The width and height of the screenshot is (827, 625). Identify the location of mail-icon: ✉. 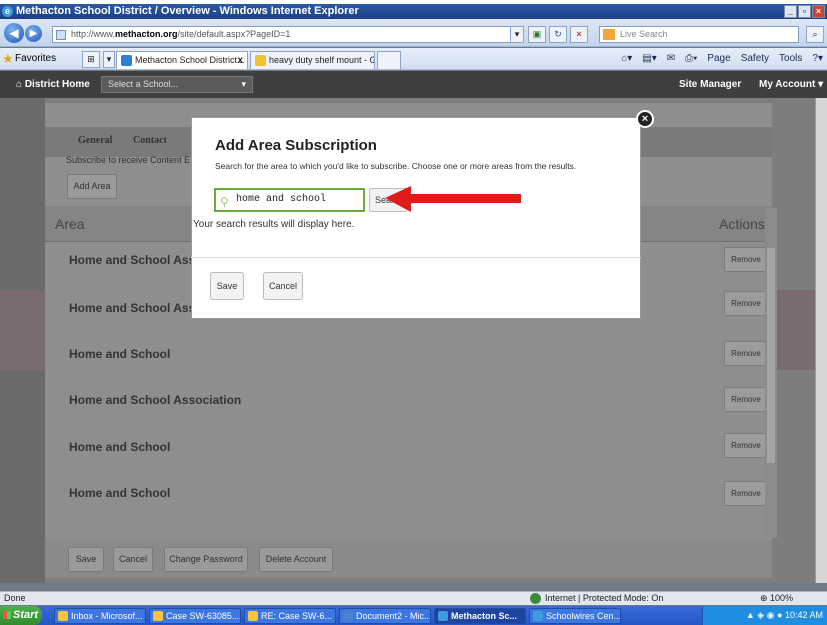
(671, 58).